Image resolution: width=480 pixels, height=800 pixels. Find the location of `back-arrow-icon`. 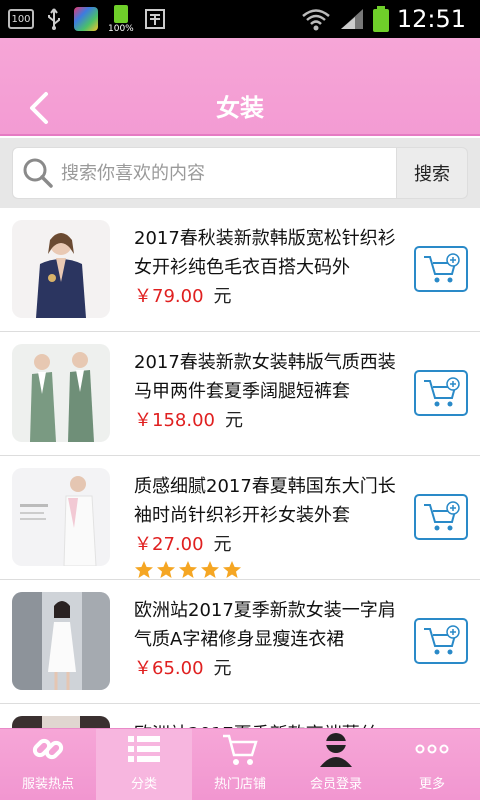

back-arrow-icon is located at coordinates (40, 108).